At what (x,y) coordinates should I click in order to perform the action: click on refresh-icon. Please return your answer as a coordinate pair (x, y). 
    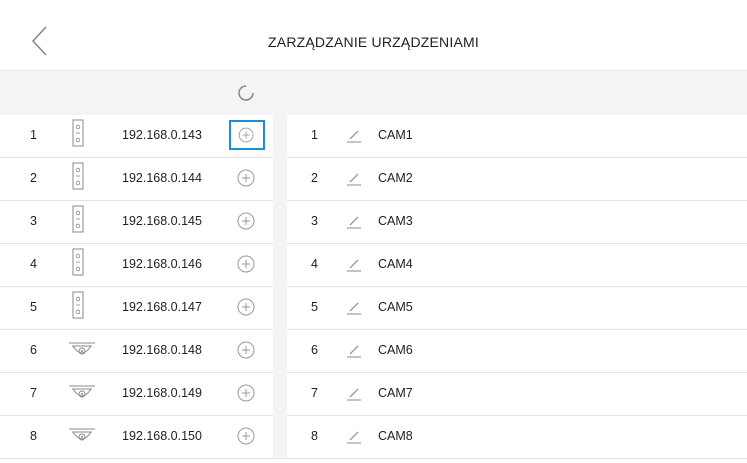
    Looking at the image, I should click on (246, 93).